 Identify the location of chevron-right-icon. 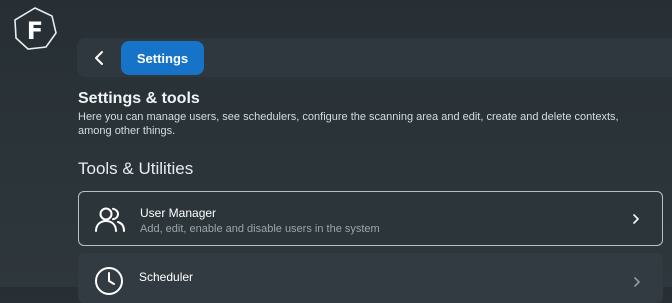
(636, 219).